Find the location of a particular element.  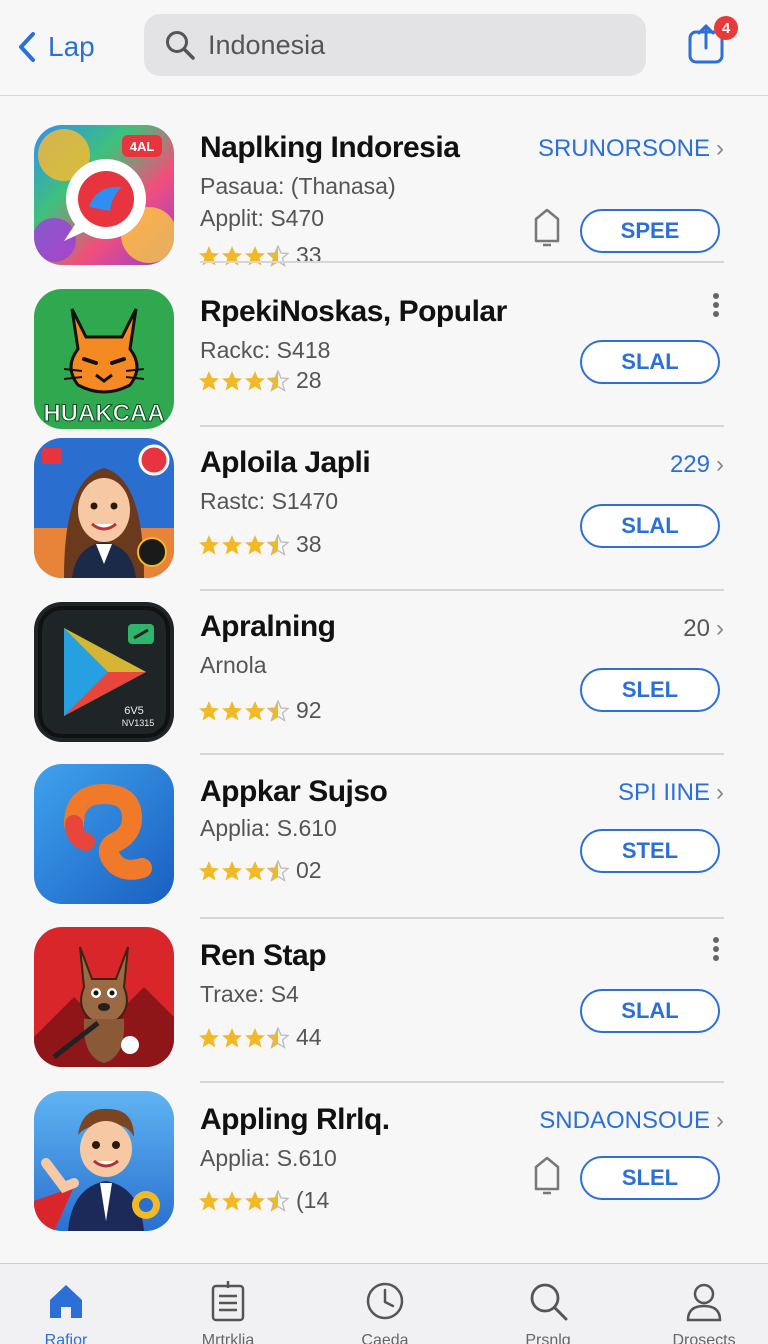

developer-link: 20 › is located at coordinates (703, 629).